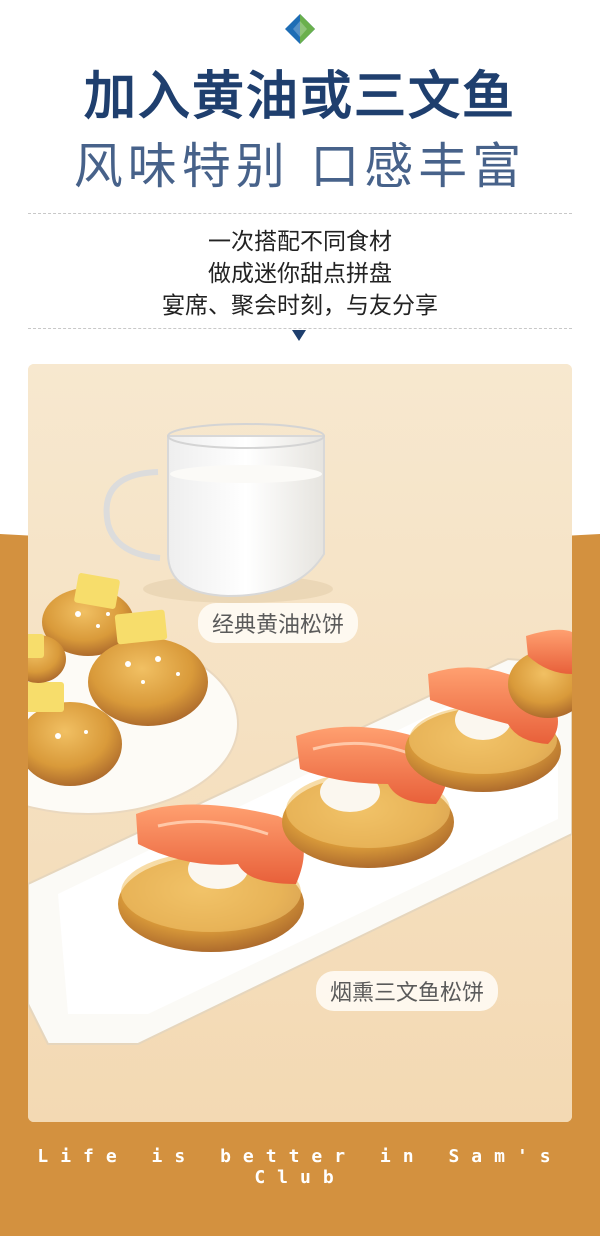 The height and width of the screenshot is (1236, 600). Describe the element at coordinates (407, 991) in the screenshot. I see `label-salmon-pancake: 烟熏三文鱼松饼` at that location.